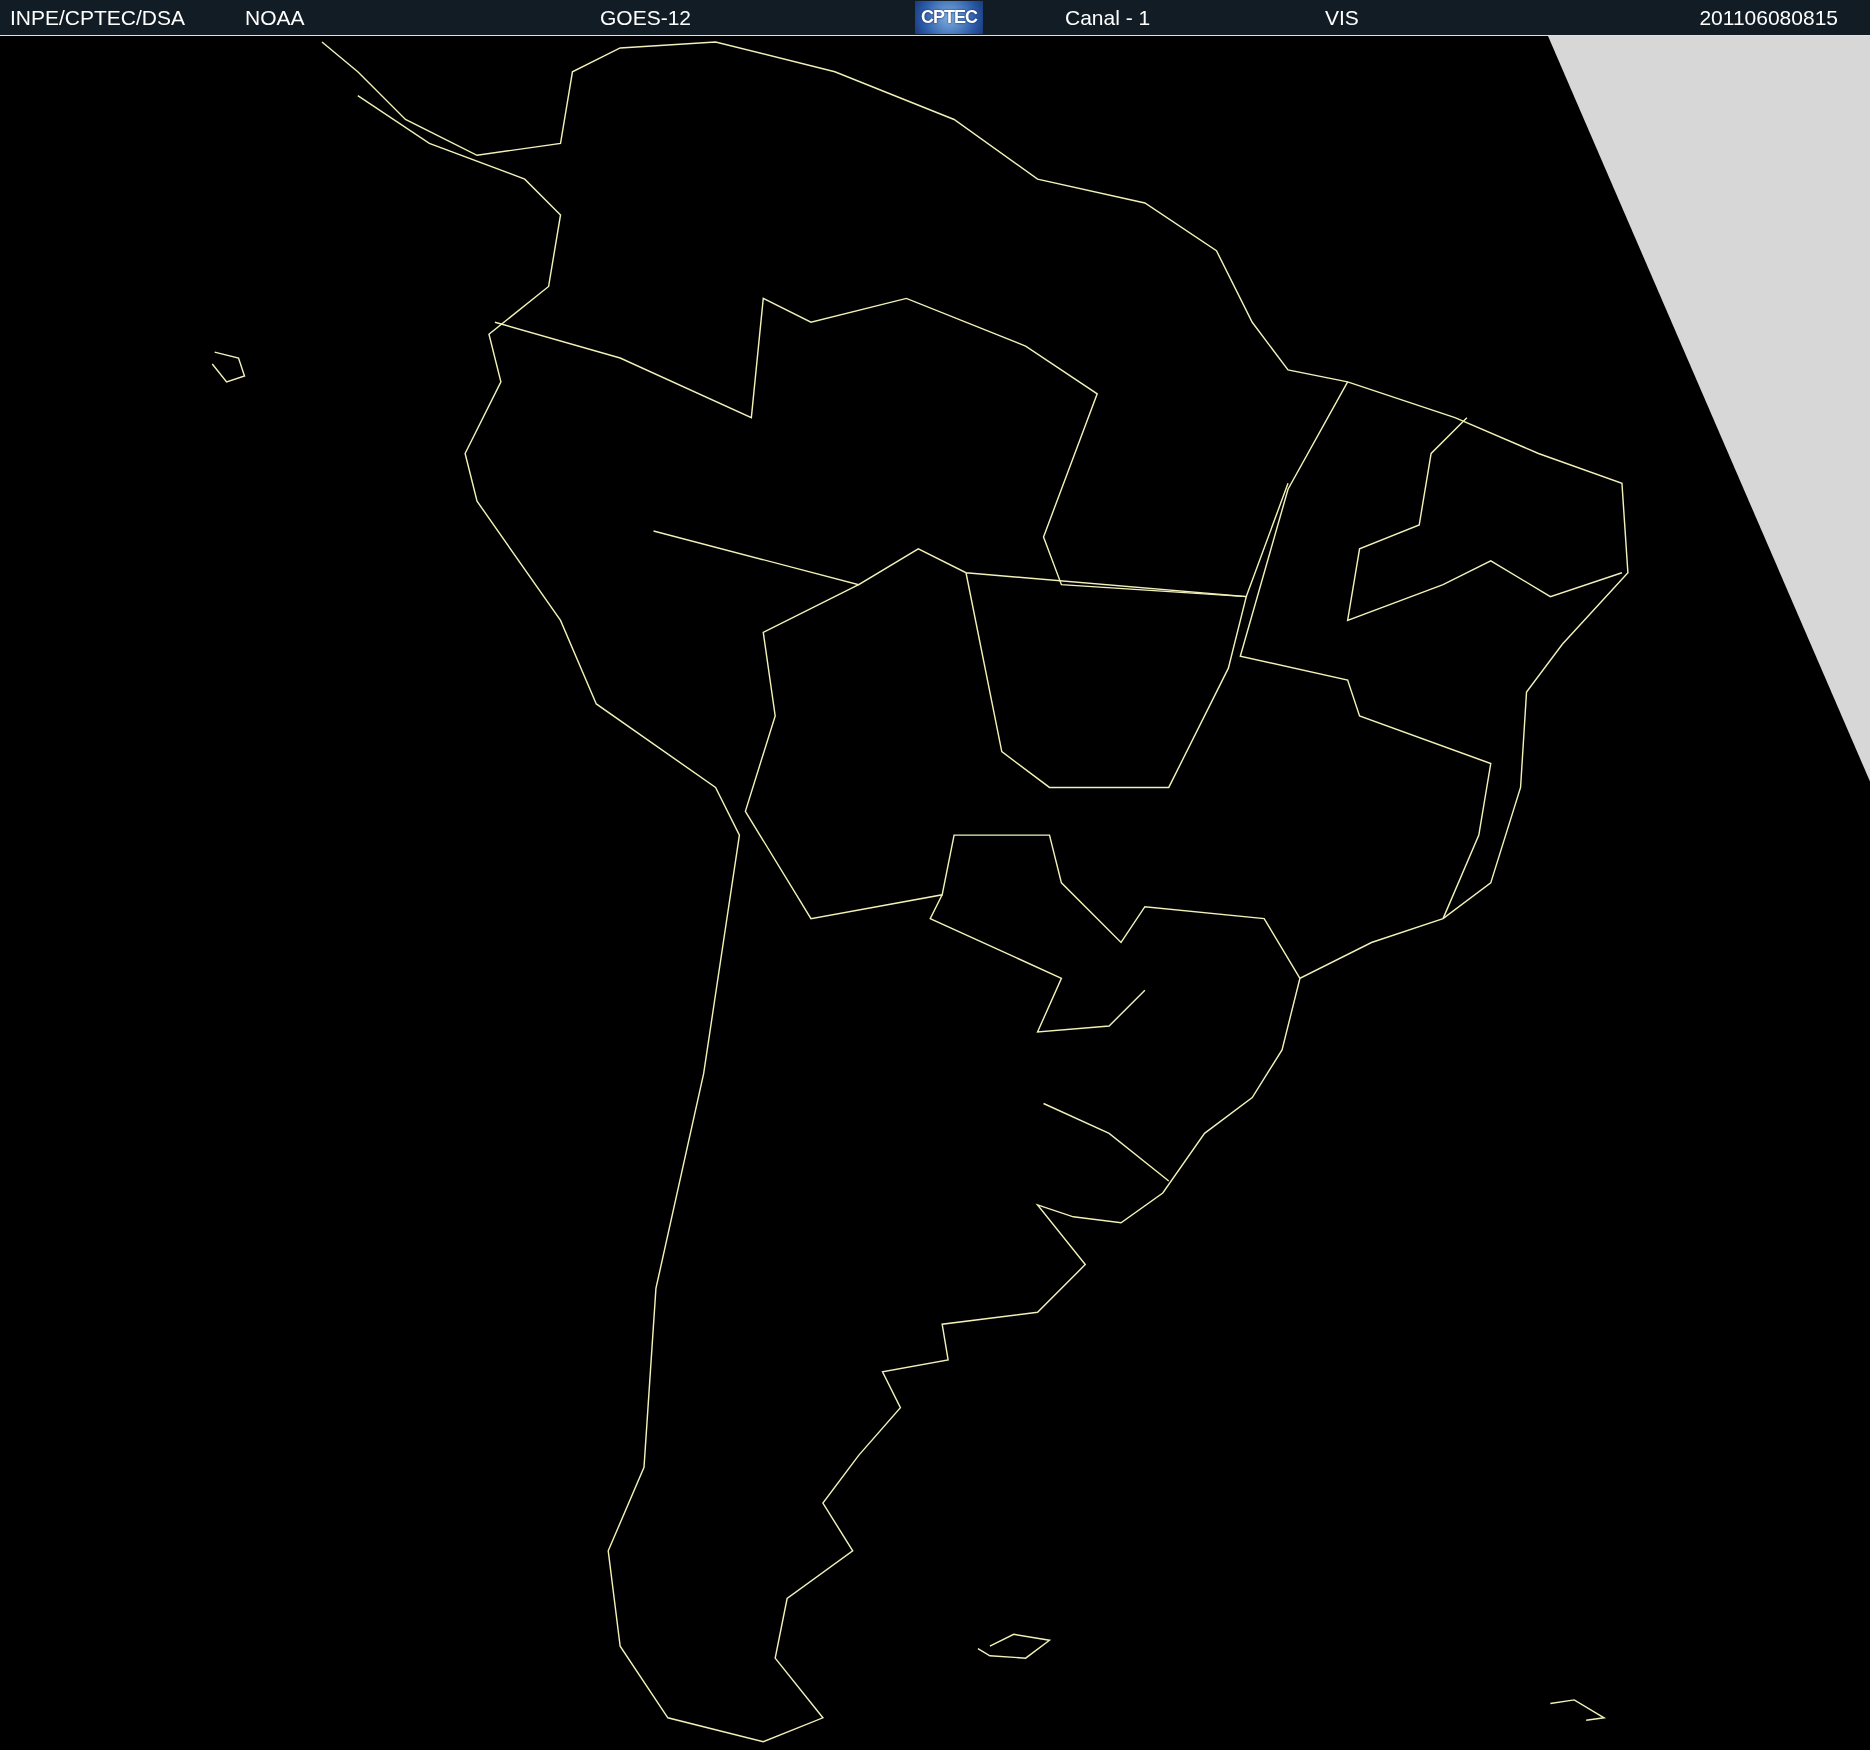 The image size is (1870, 1750). What do you see at coordinates (646, 17) in the screenshot?
I see `satellite-label: GOES-12` at bounding box center [646, 17].